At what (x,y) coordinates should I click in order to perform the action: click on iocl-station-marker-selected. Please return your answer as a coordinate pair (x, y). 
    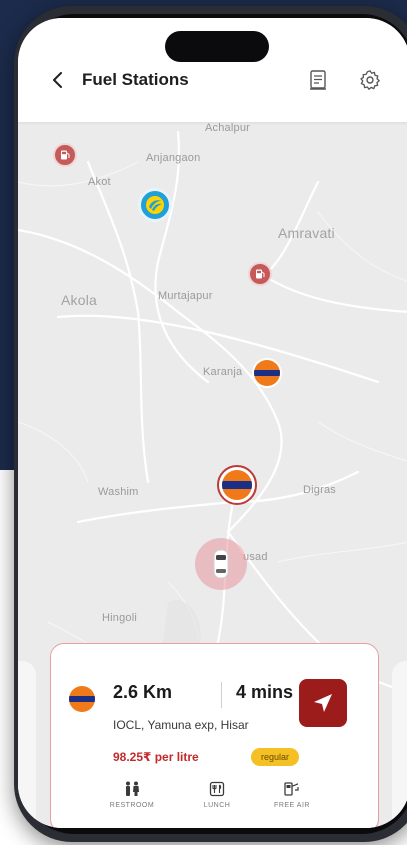
    Looking at the image, I should click on (237, 485).